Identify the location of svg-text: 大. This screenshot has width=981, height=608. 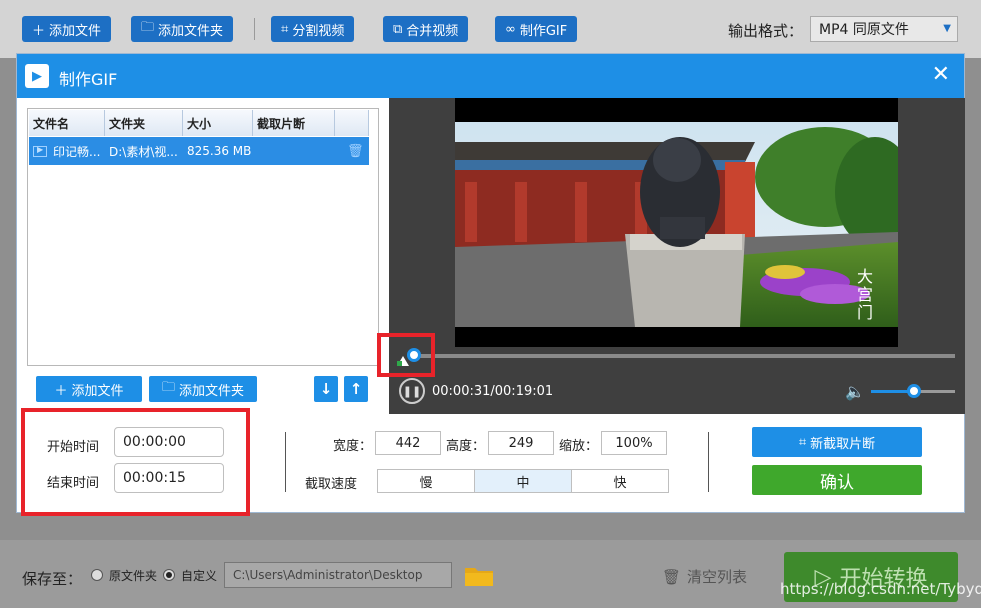
(865, 276).